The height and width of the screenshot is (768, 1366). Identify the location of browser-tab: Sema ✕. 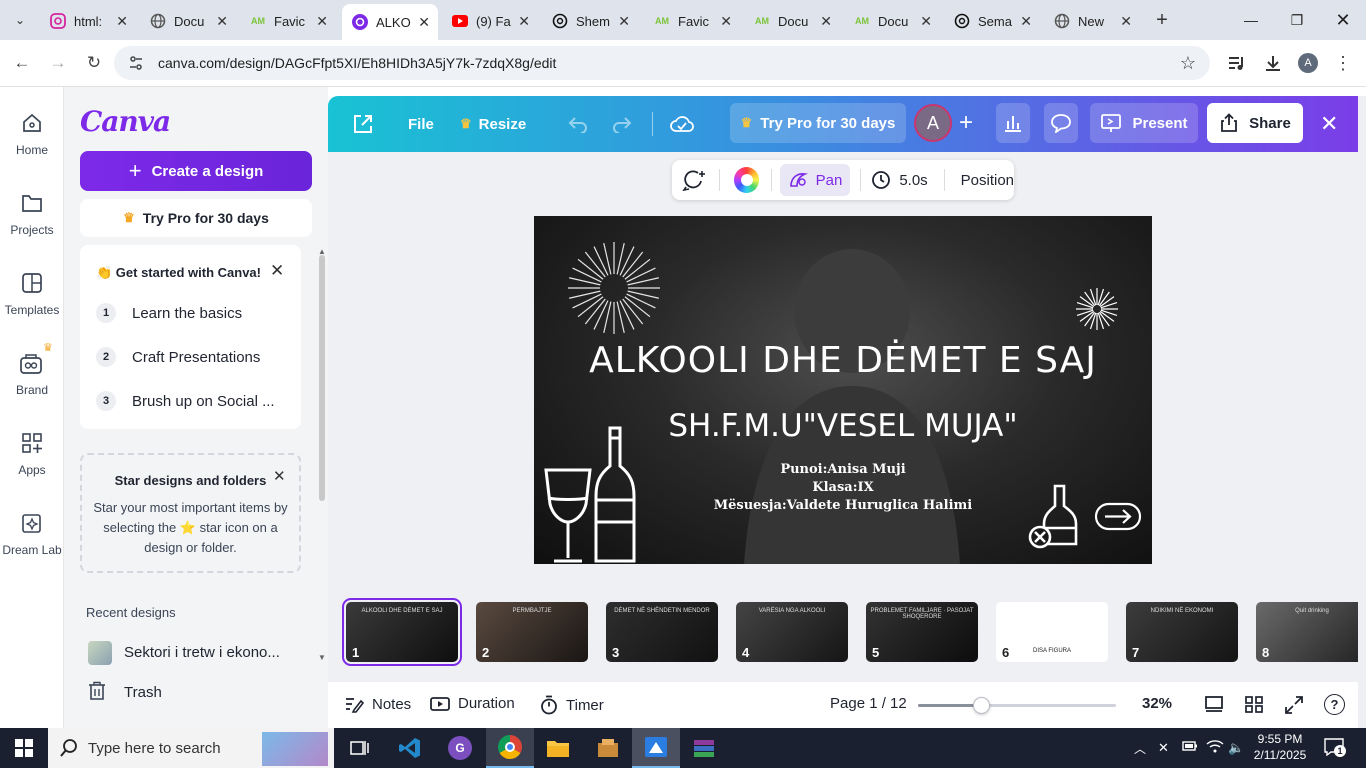
(992, 21).